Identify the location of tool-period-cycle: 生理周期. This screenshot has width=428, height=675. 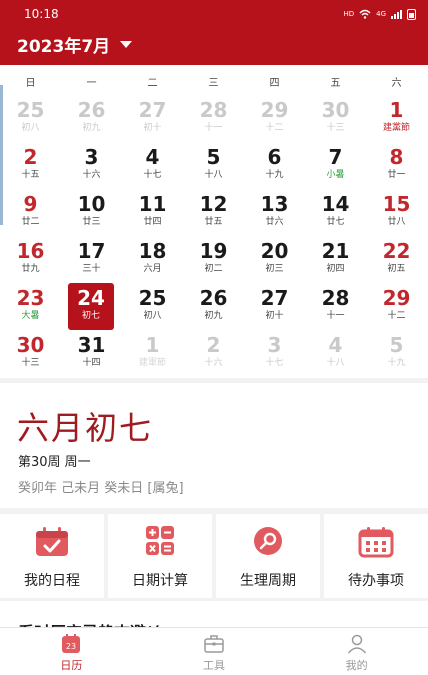
(268, 556).